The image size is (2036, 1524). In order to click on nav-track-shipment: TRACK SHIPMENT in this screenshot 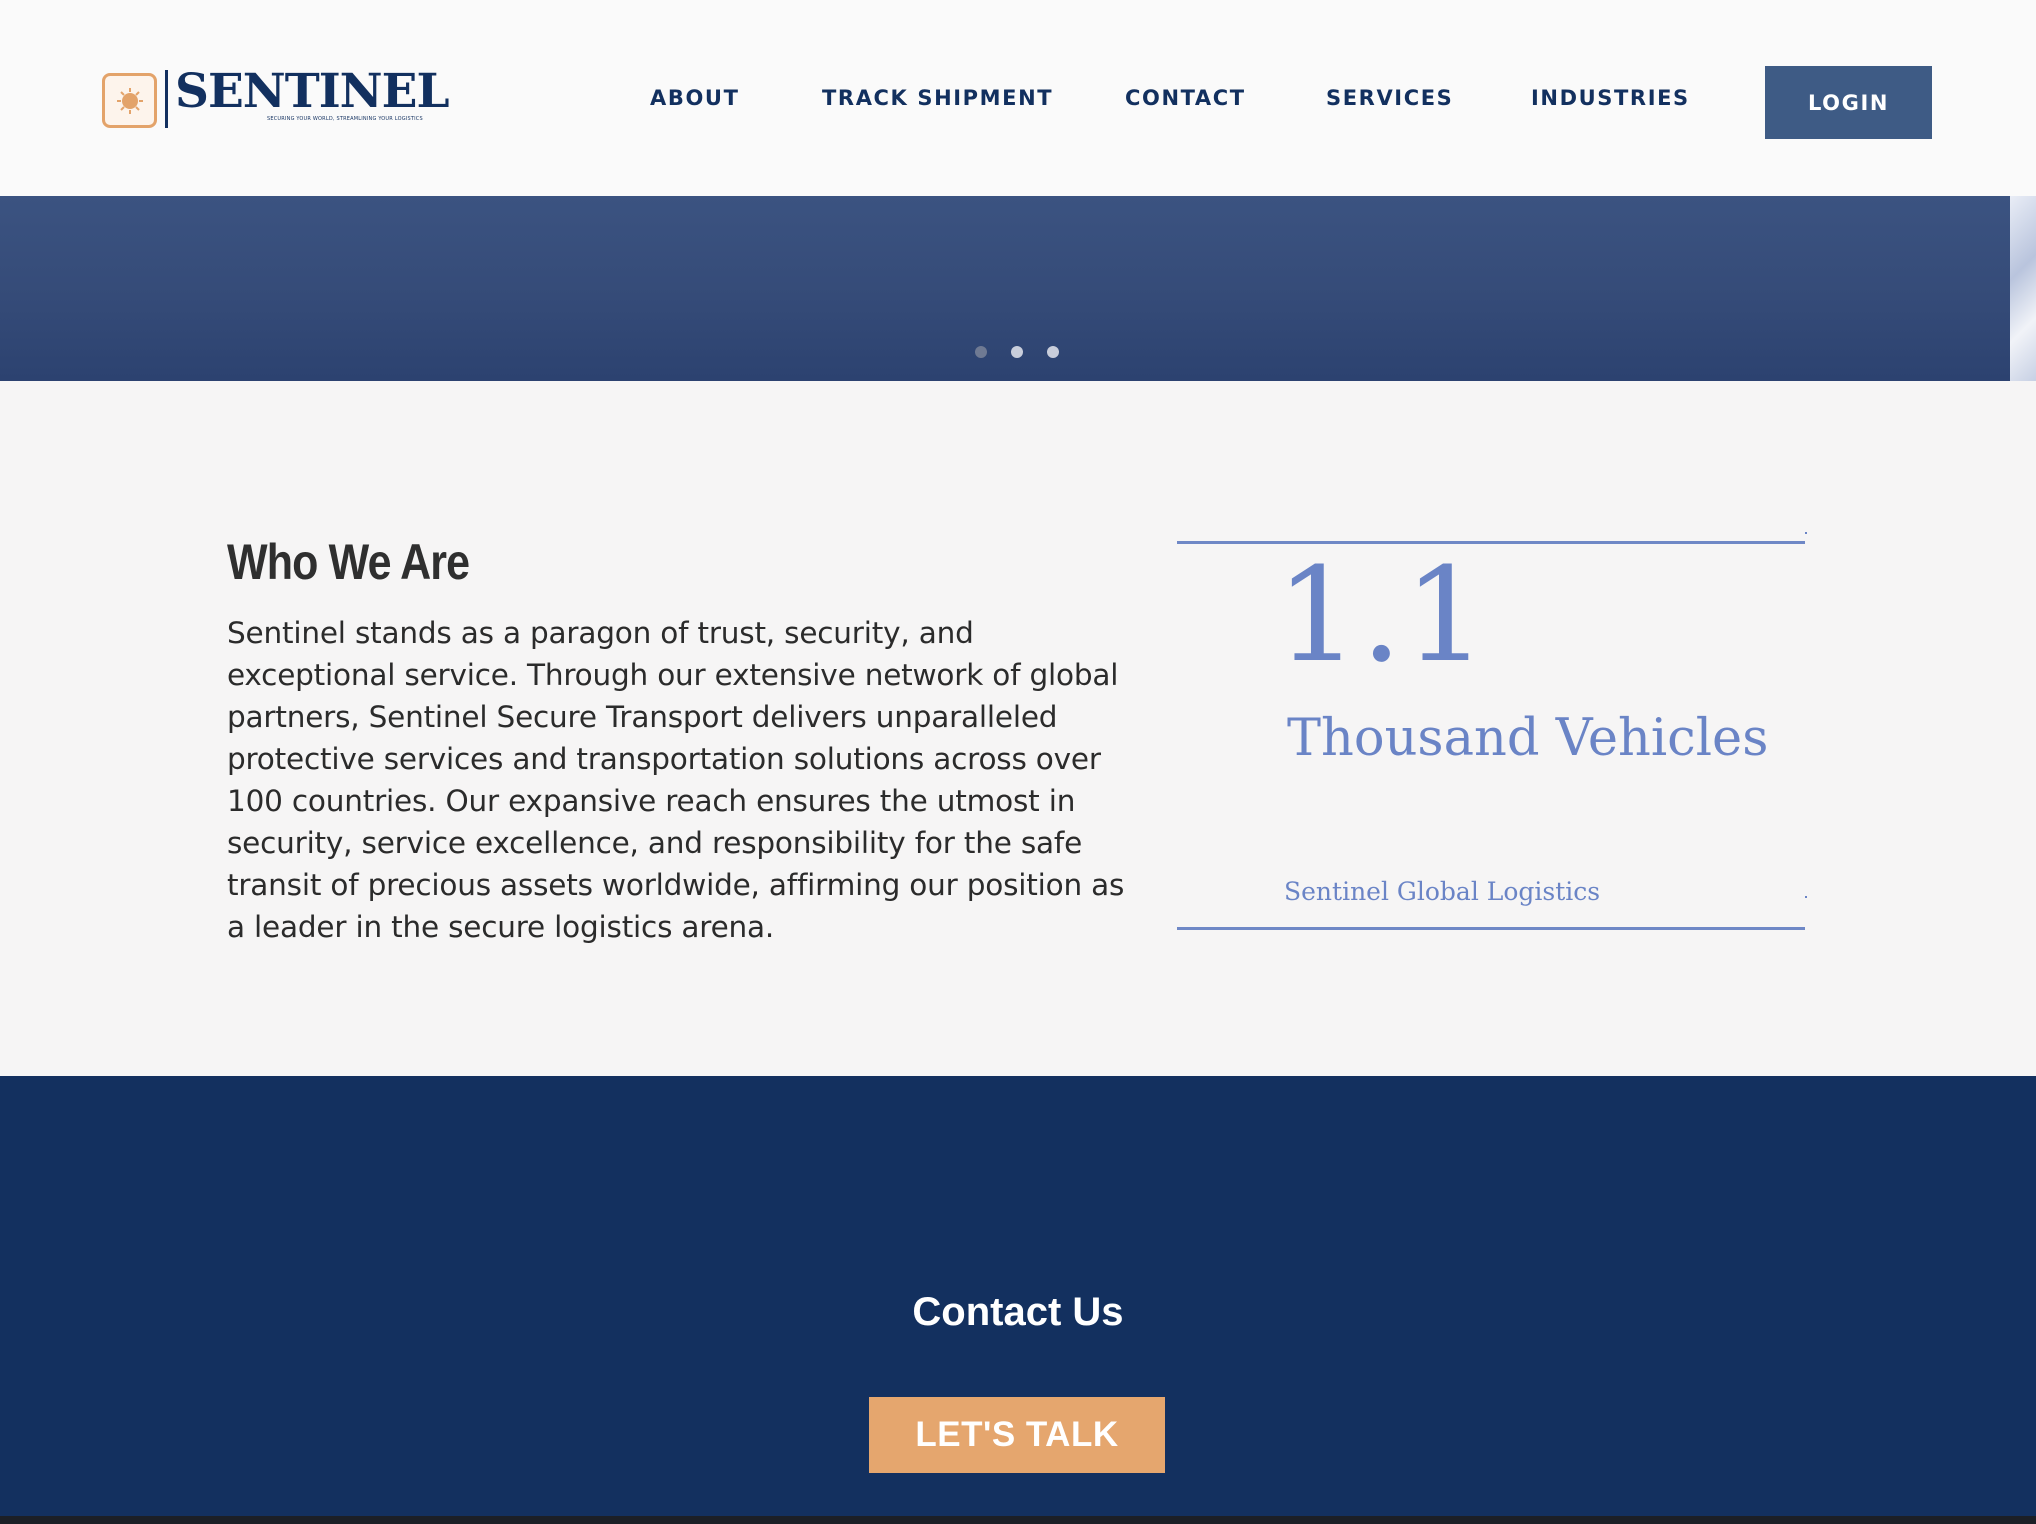, I will do `click(937, 98)`.